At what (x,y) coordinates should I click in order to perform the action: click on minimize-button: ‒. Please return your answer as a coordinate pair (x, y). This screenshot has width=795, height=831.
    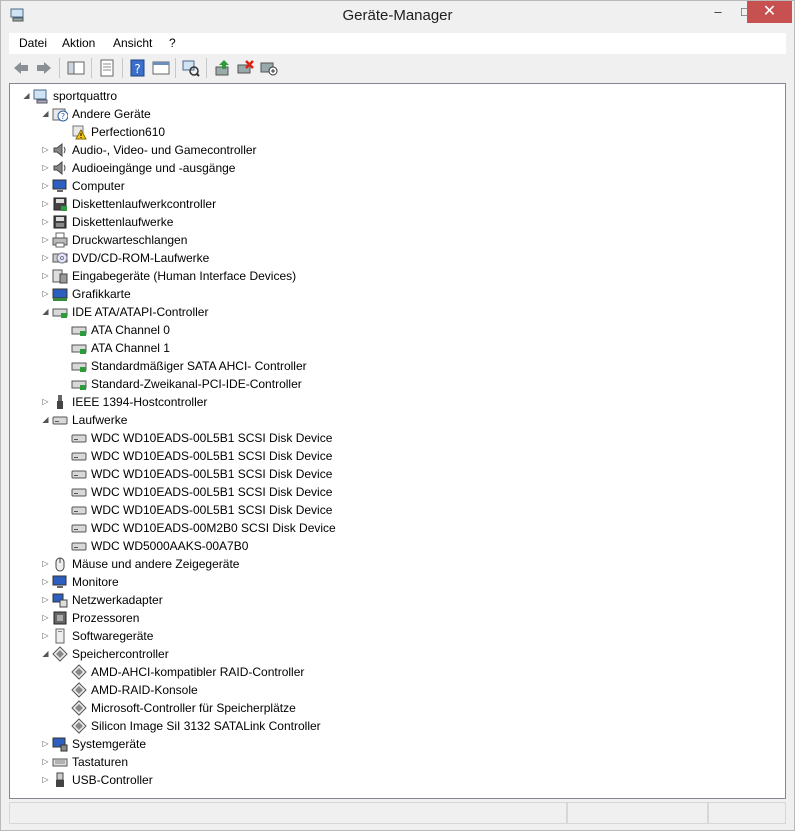
    Looking at the image, I should click on (718, 12).